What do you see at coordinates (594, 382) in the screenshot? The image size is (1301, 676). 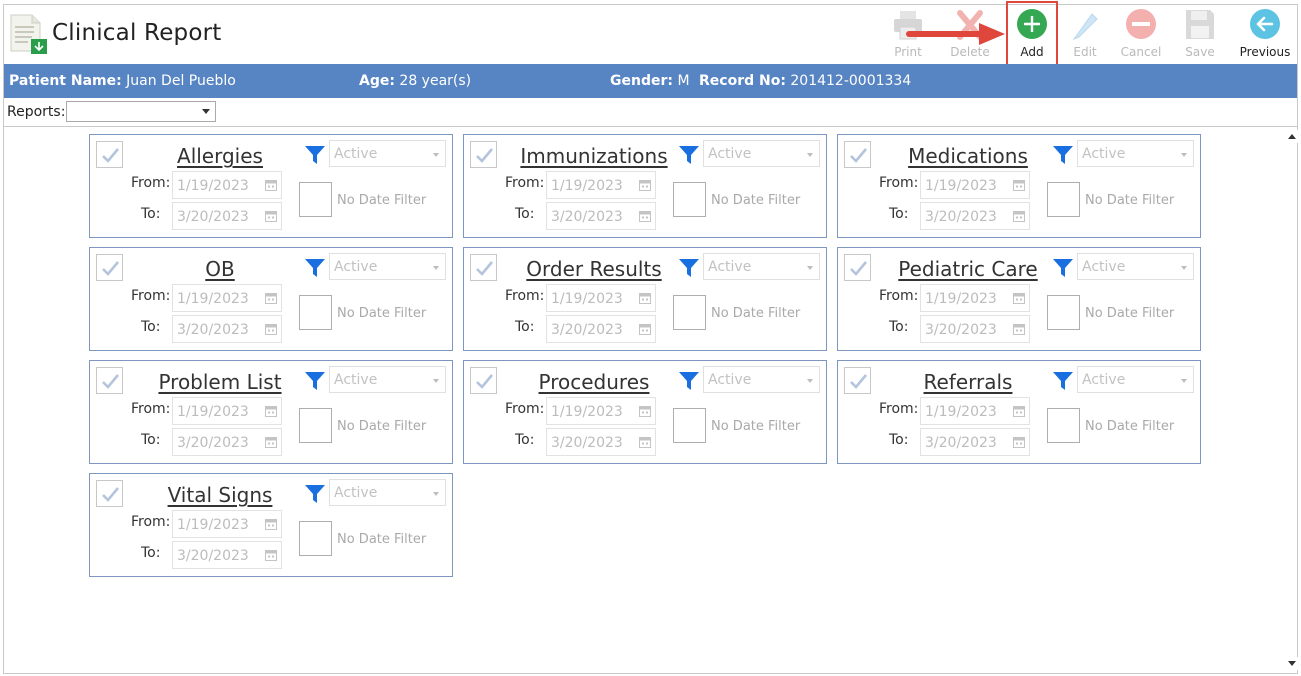 I see `category-title: Procedures` at bounding box center [594, 382].